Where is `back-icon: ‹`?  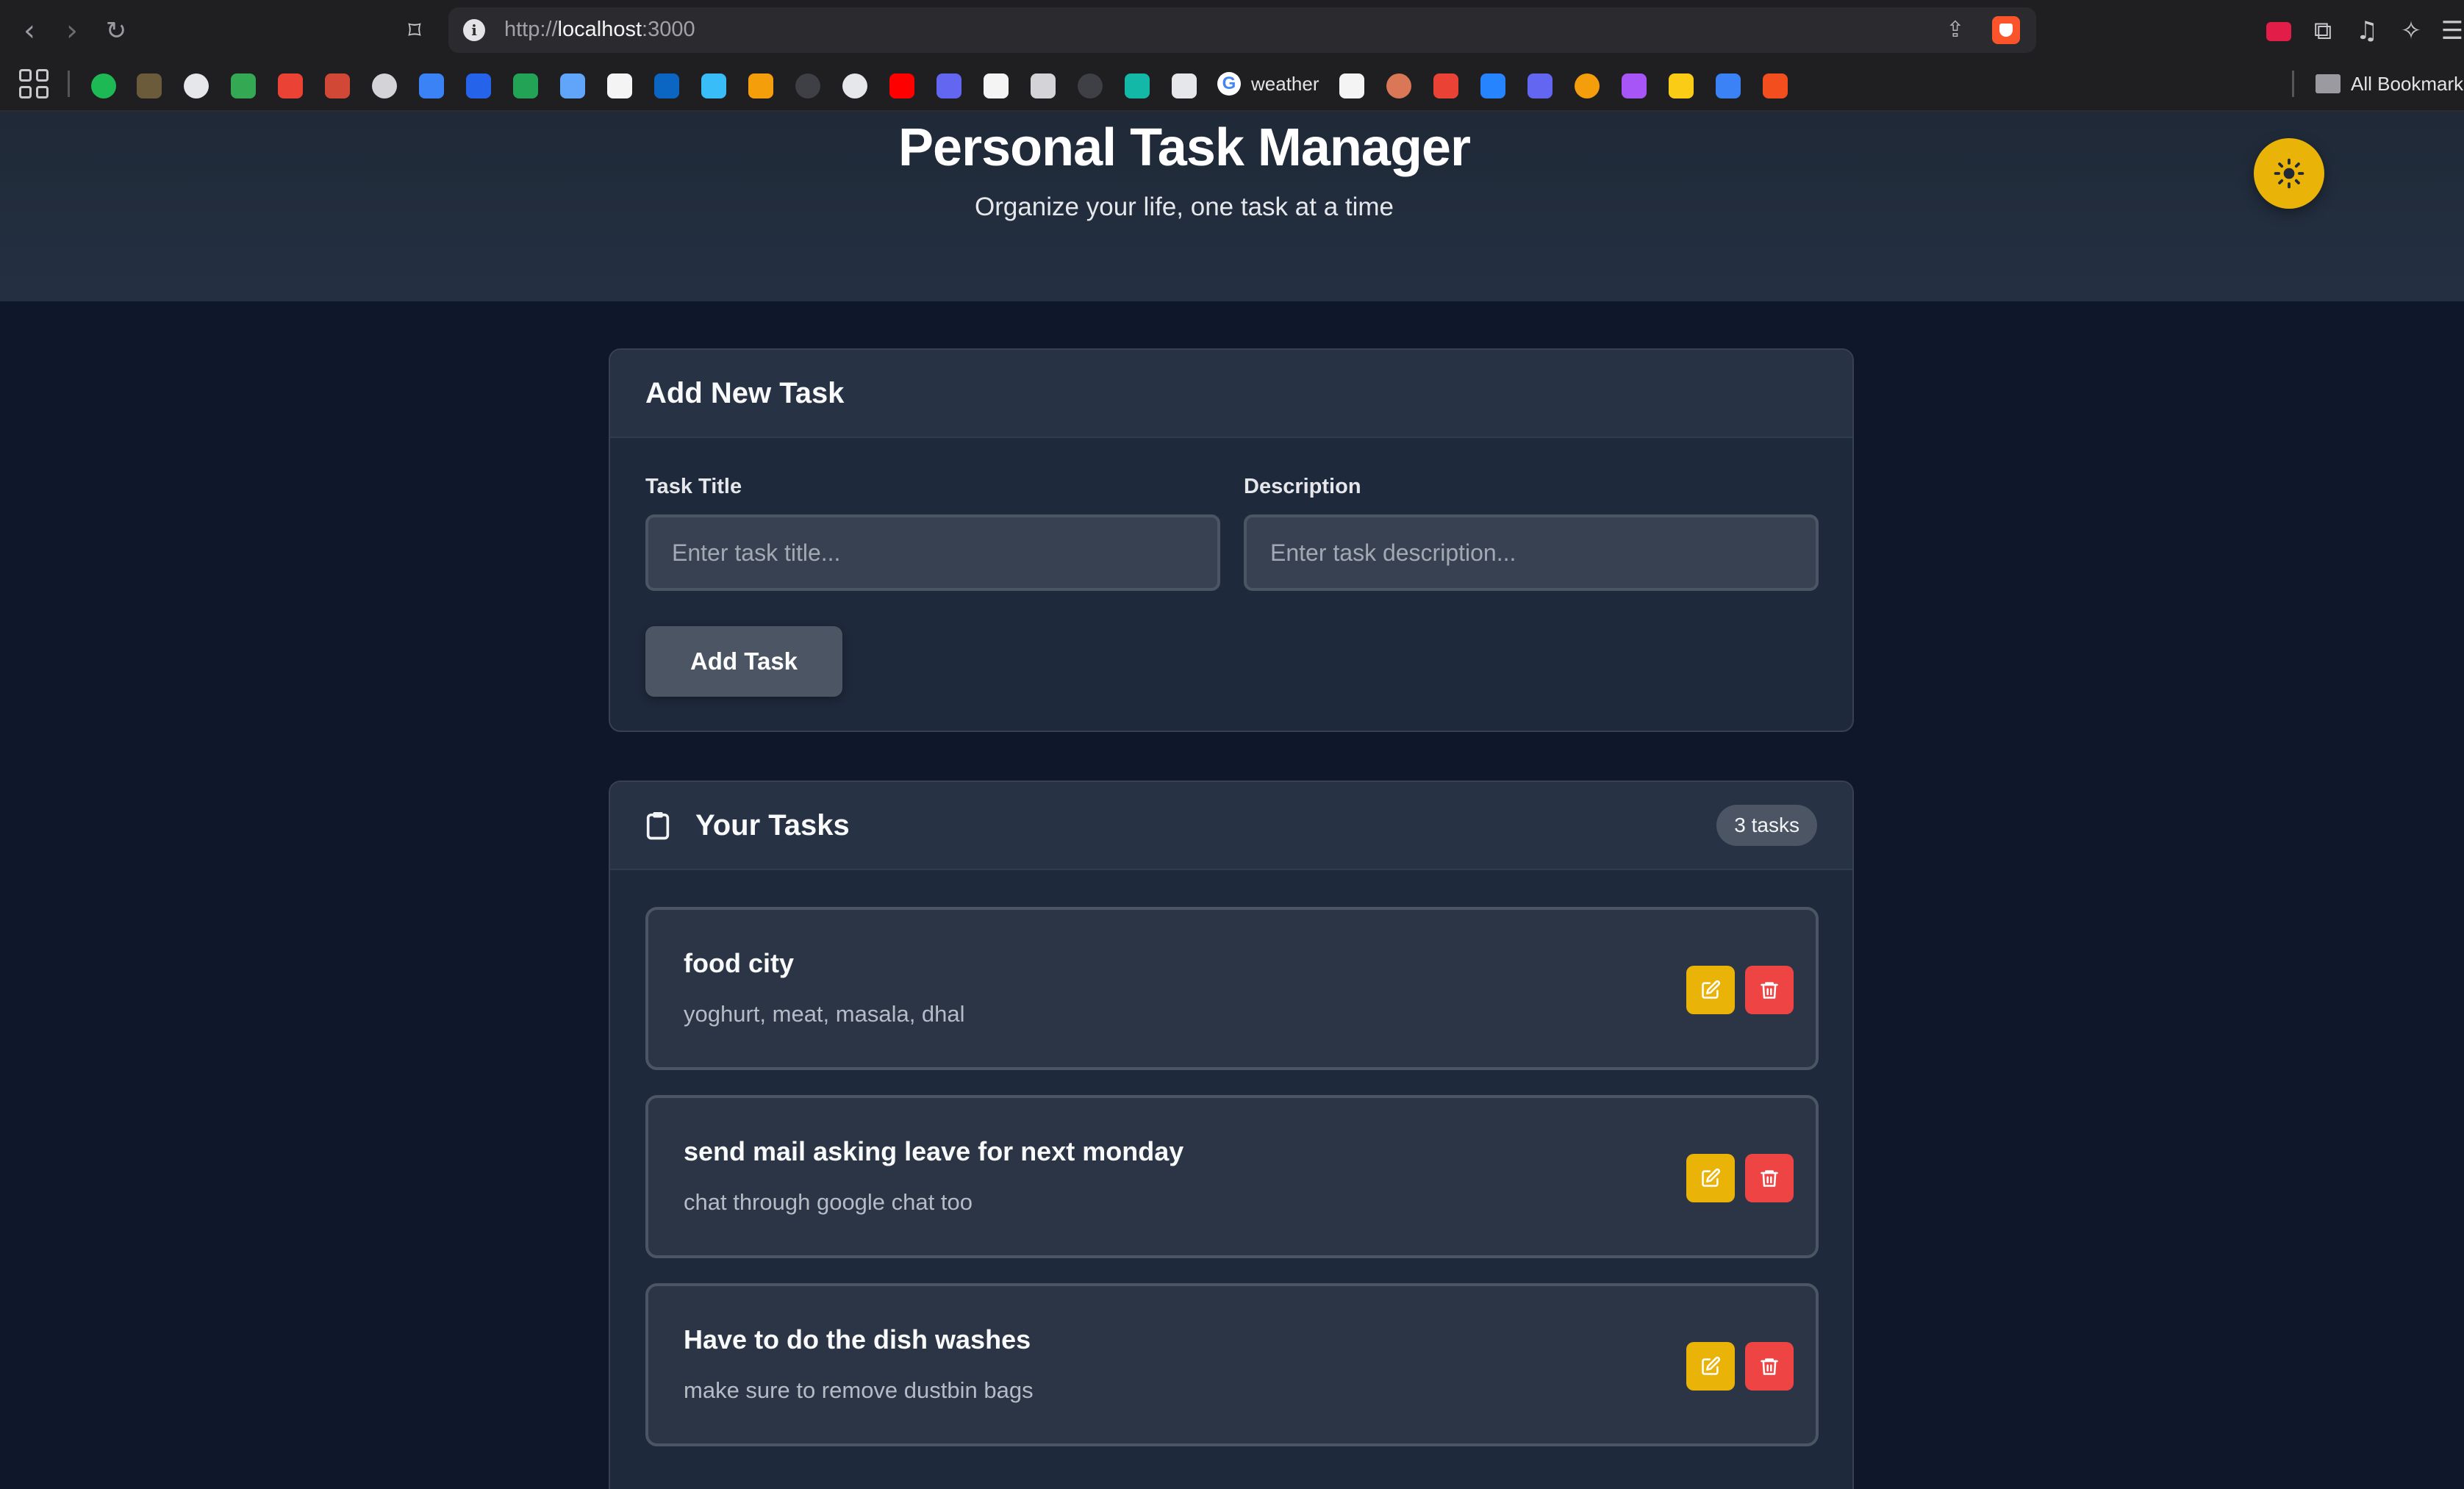 back-icon: ‹ is located at coordinates (30, 31).